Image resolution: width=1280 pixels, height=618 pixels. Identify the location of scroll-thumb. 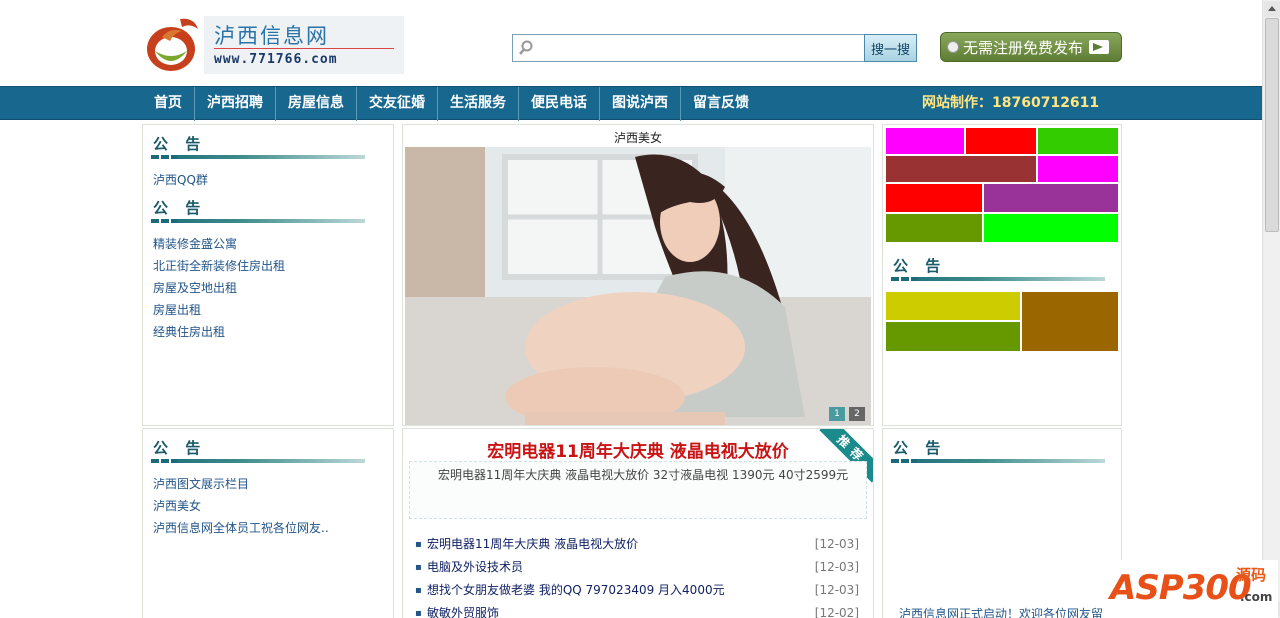
(1272, 125).